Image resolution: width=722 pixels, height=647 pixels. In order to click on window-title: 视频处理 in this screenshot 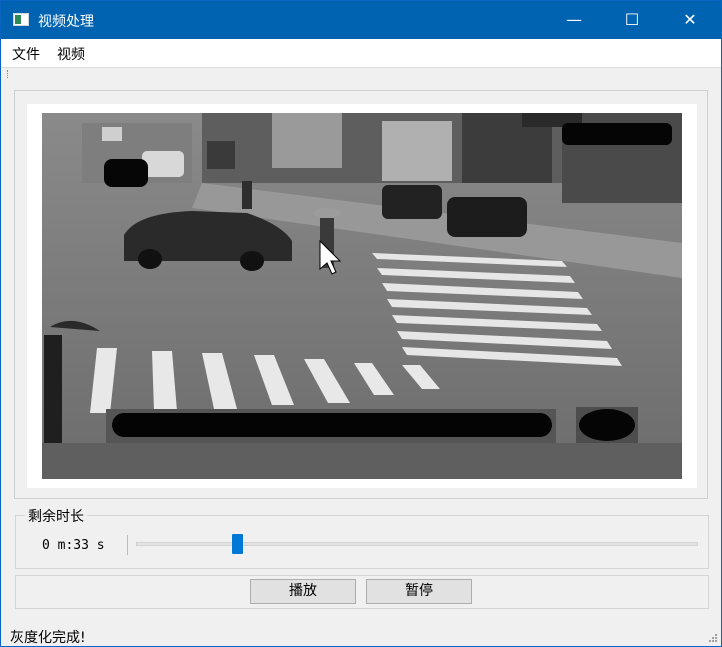, I will do `click(66, 22)`.